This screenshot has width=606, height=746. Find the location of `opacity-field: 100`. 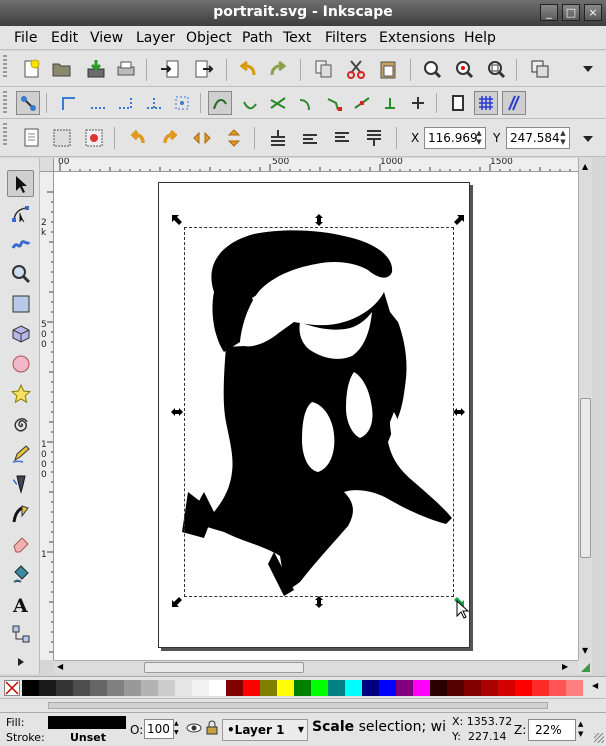

opacity-field: 100 is located at coordinates (159, 729).